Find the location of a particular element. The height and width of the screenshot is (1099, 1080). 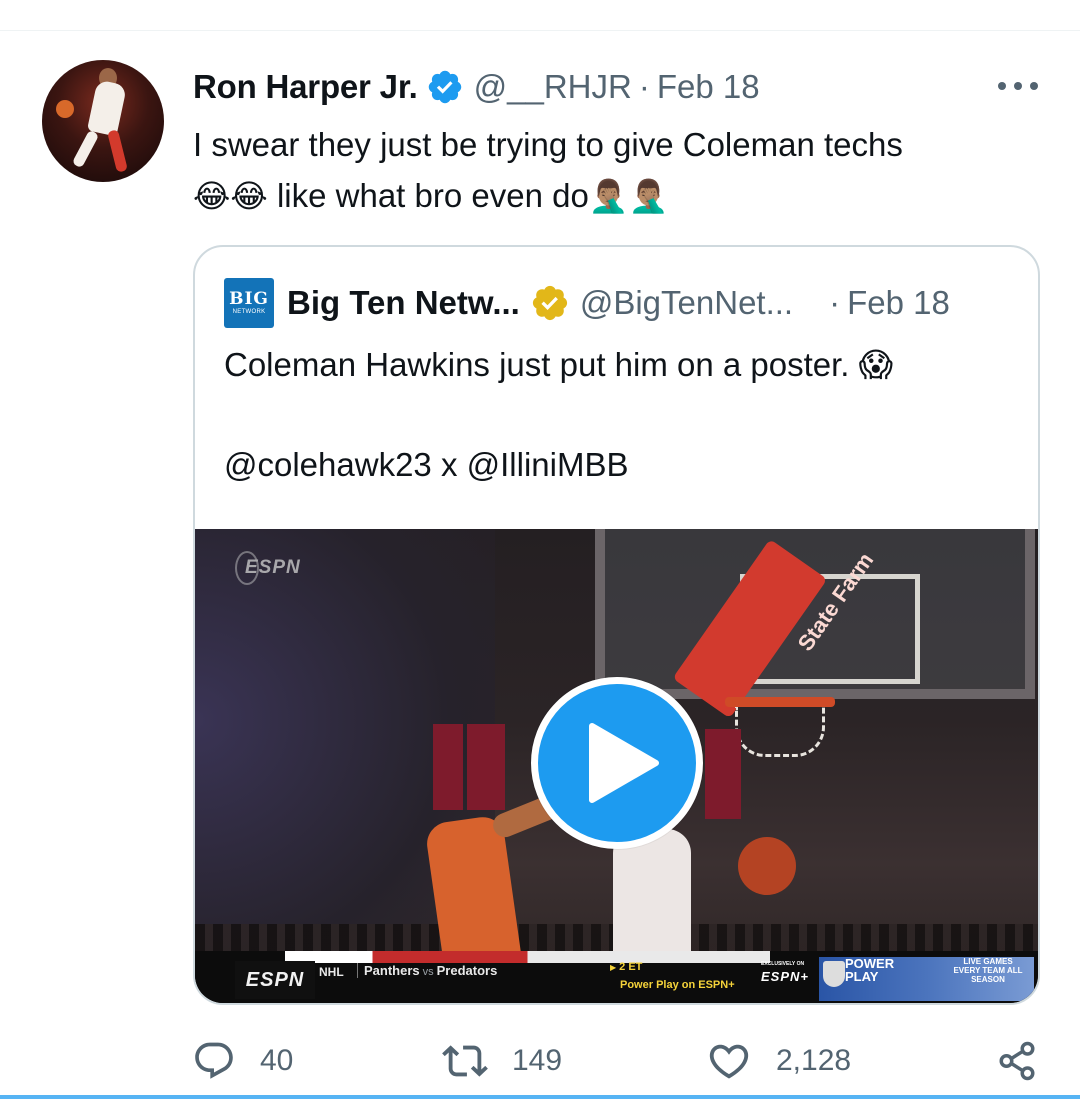

avatar-ball is located at coordinates (65, 109).